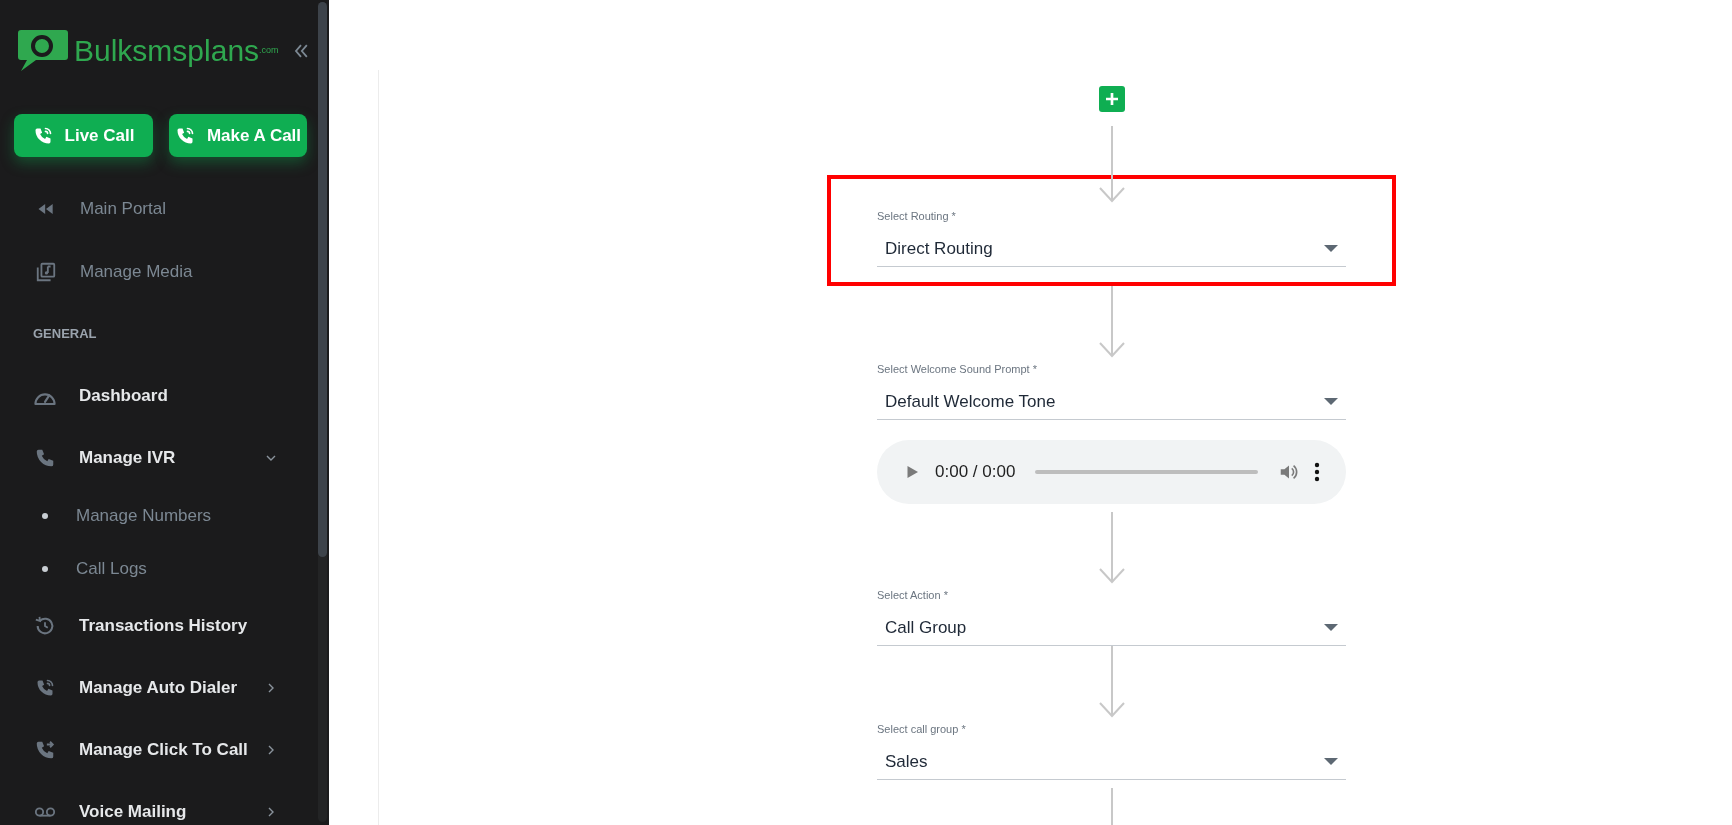 This screenshot has height=825, width=1732. I want to click on field-label: Select Routing *, so click(917, 216).